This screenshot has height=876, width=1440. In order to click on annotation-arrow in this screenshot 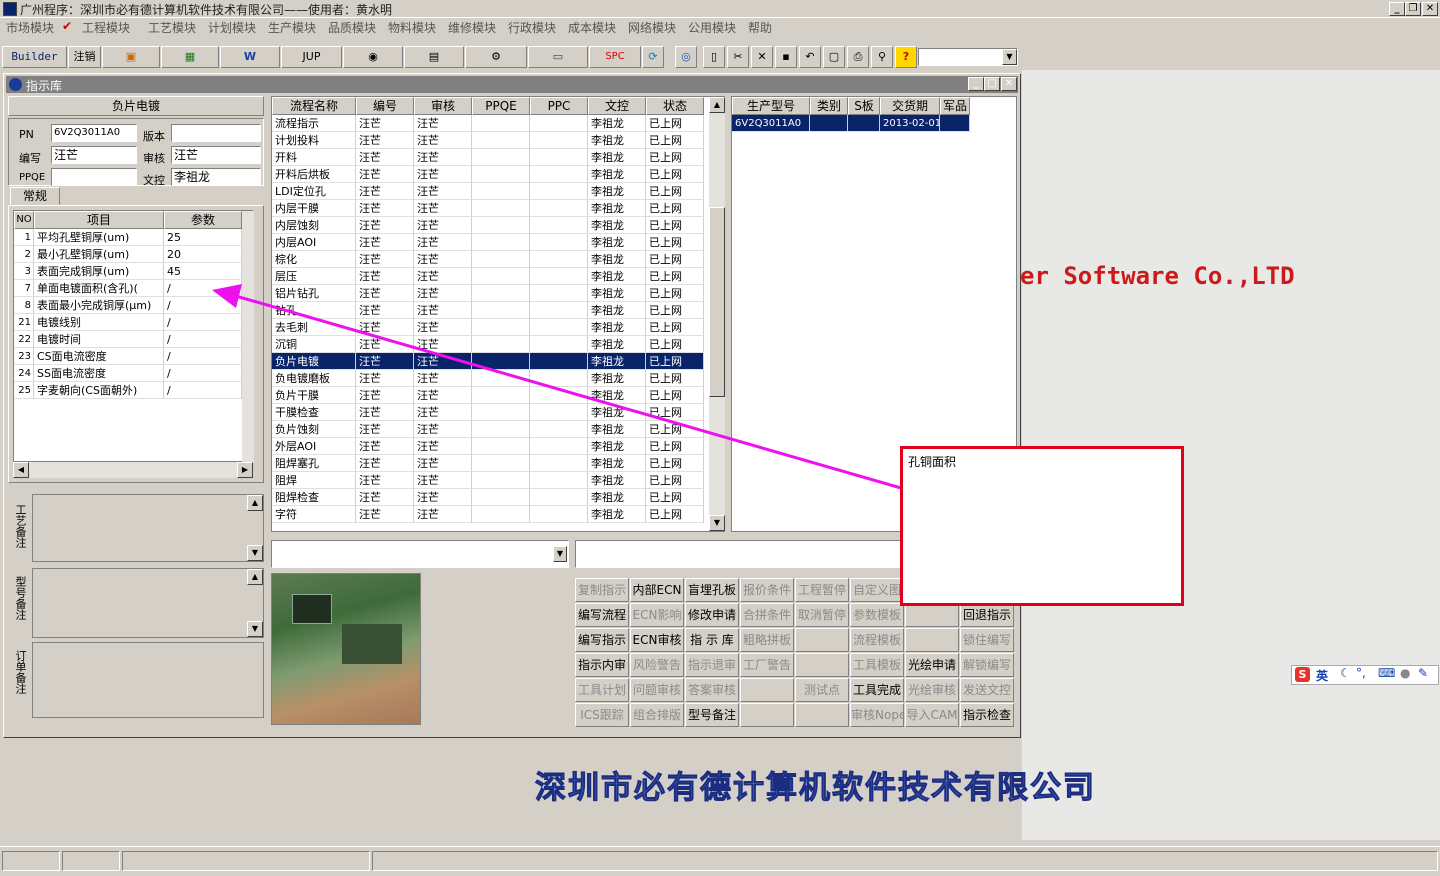, I will do `click(557, 387)`.